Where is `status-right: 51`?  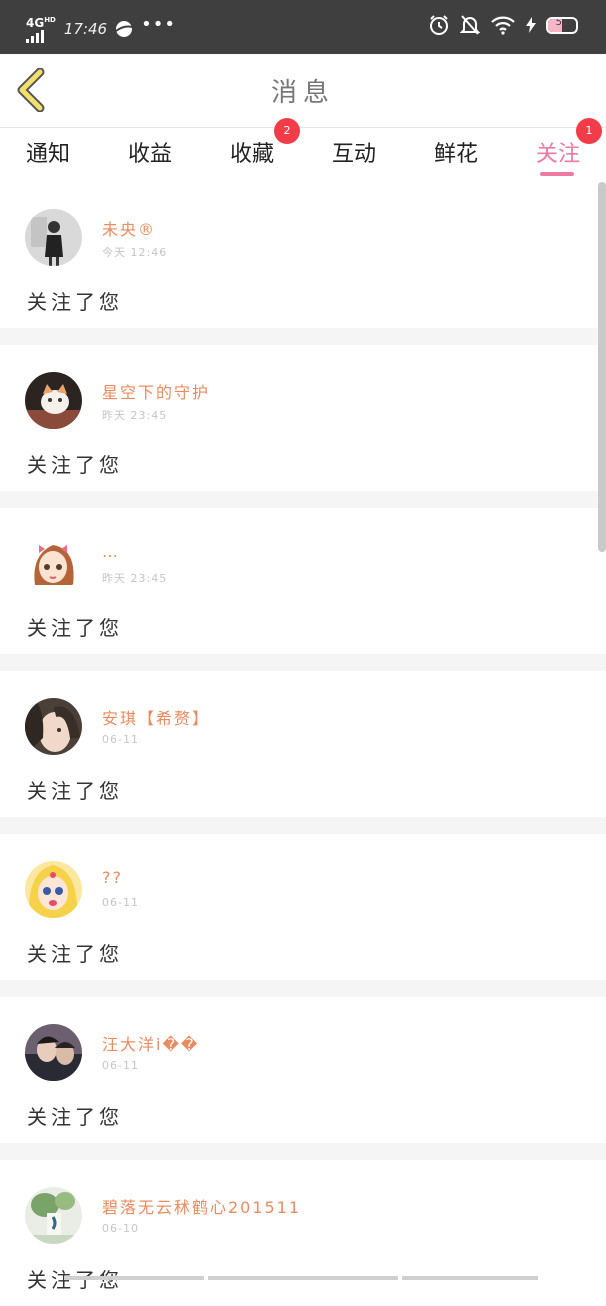
status-right: 51 is located at coordinates (503, 25).